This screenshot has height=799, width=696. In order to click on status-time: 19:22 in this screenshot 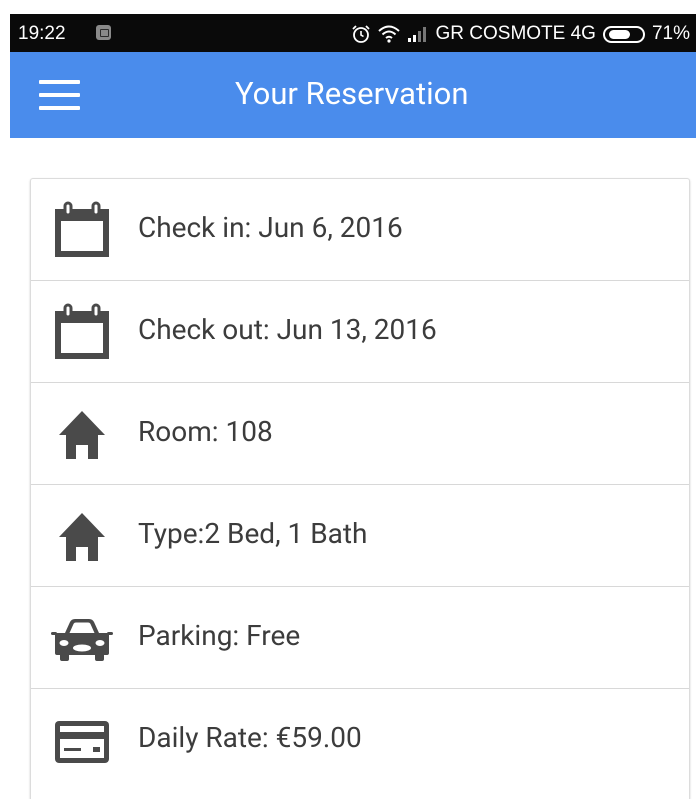, I will do `click(42, 33)`.